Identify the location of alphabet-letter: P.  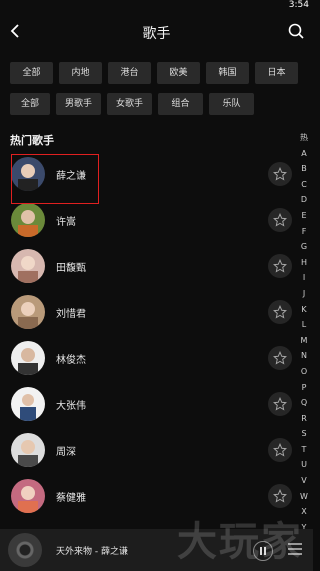
(304, 388).